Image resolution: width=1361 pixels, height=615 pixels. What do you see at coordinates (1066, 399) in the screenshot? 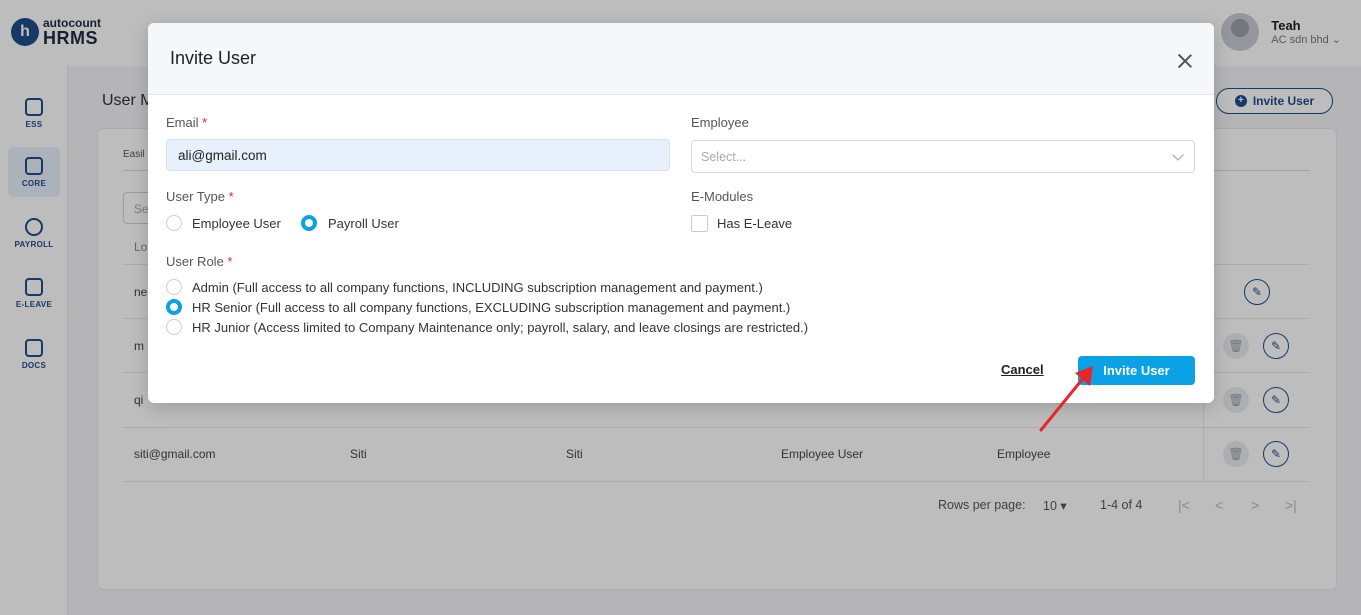
I see `annotation-arrow-icon` at bounding box center [1066, 399].